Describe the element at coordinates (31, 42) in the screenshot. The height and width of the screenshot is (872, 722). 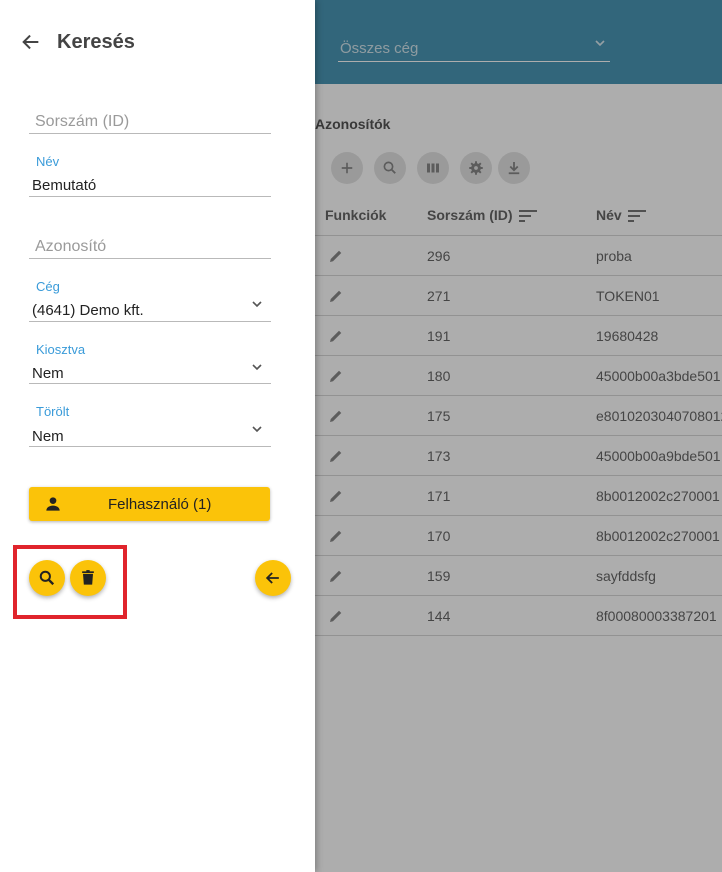
I see `back-arrow-icon` at that location.